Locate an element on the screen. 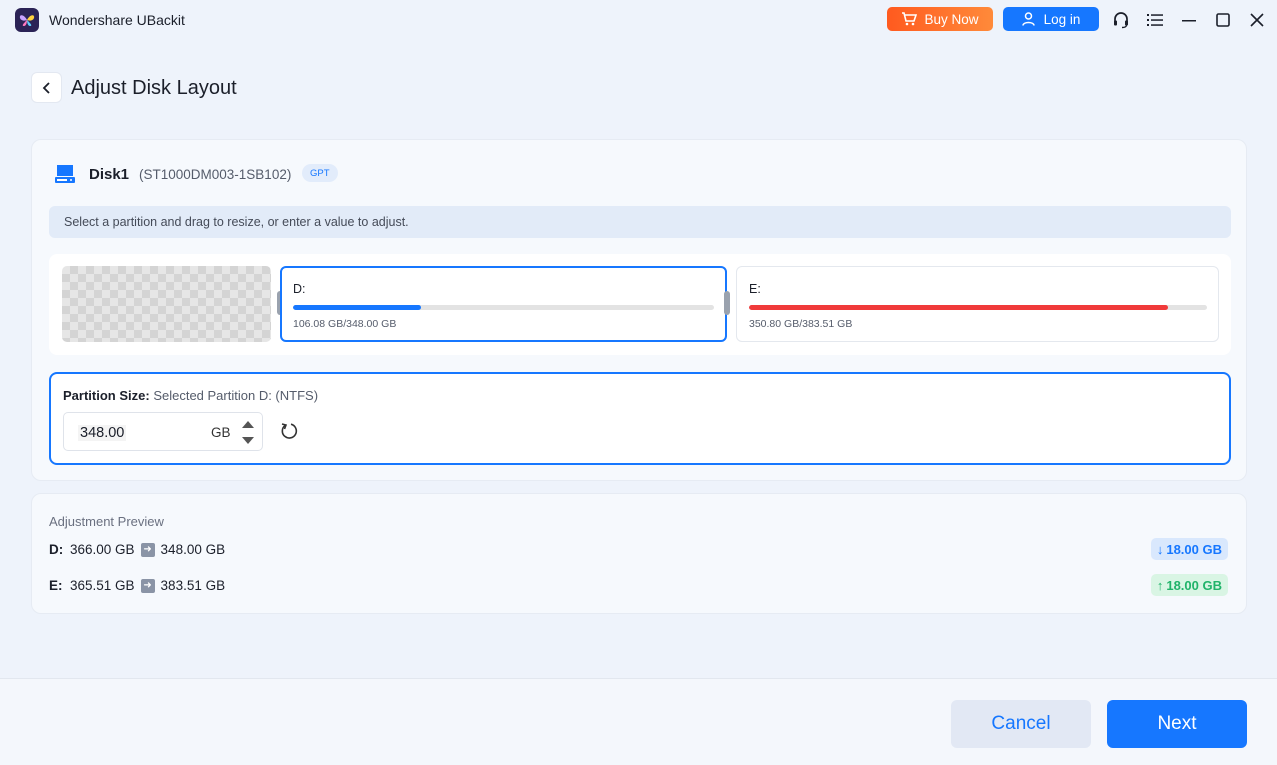  preview-row-d: D: 366.00 GB ➜ 348.00 GB is located at coordinates (137, 549).